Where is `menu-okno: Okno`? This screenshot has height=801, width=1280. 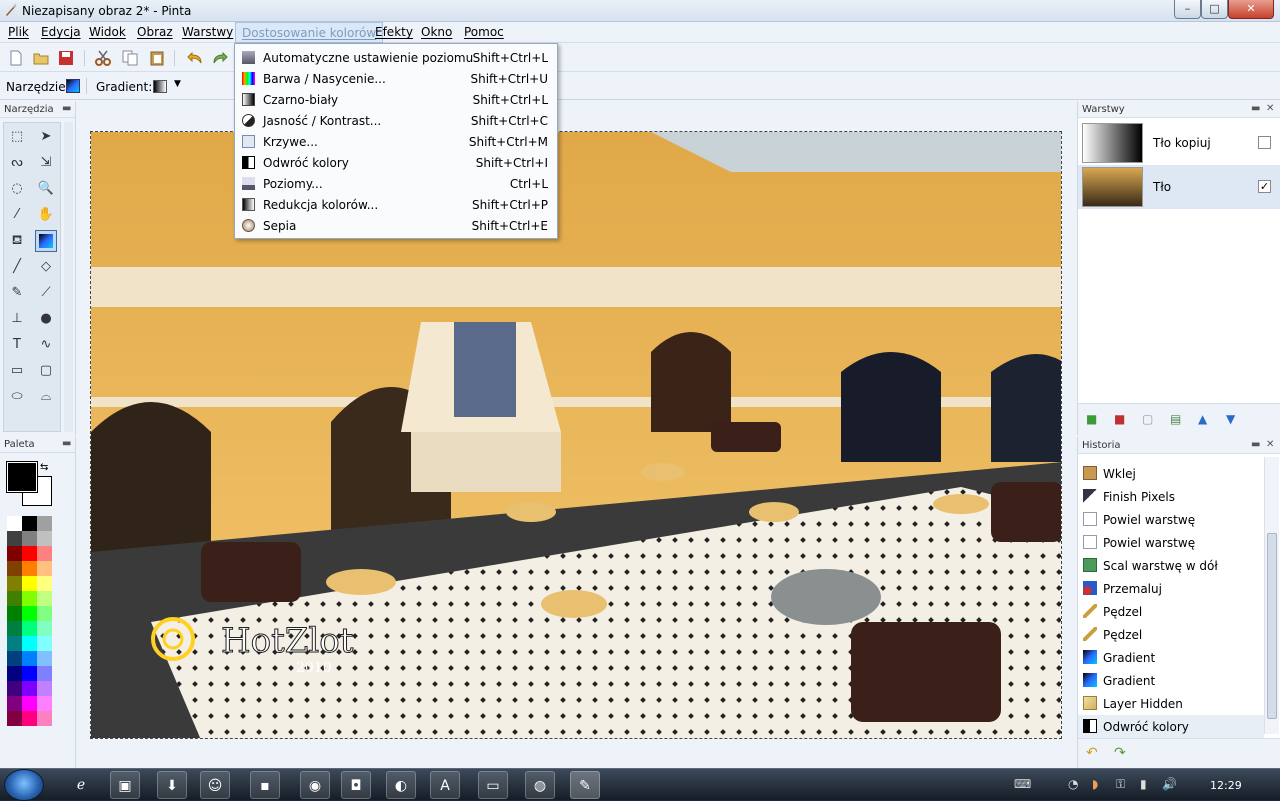 menu-okno: Okno is located at coordinates (436, 32).